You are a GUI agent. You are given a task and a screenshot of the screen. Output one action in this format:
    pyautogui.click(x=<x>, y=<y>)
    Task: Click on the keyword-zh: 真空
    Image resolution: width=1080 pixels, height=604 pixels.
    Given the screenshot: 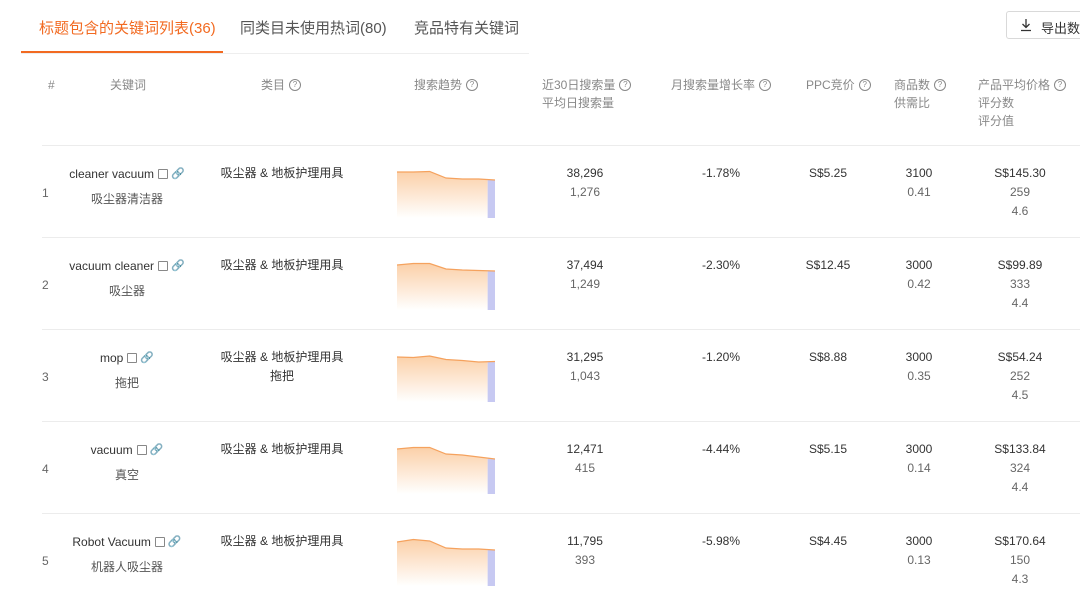 What is the action you would take?
    pyautogui.click(x=126, y=475)
    